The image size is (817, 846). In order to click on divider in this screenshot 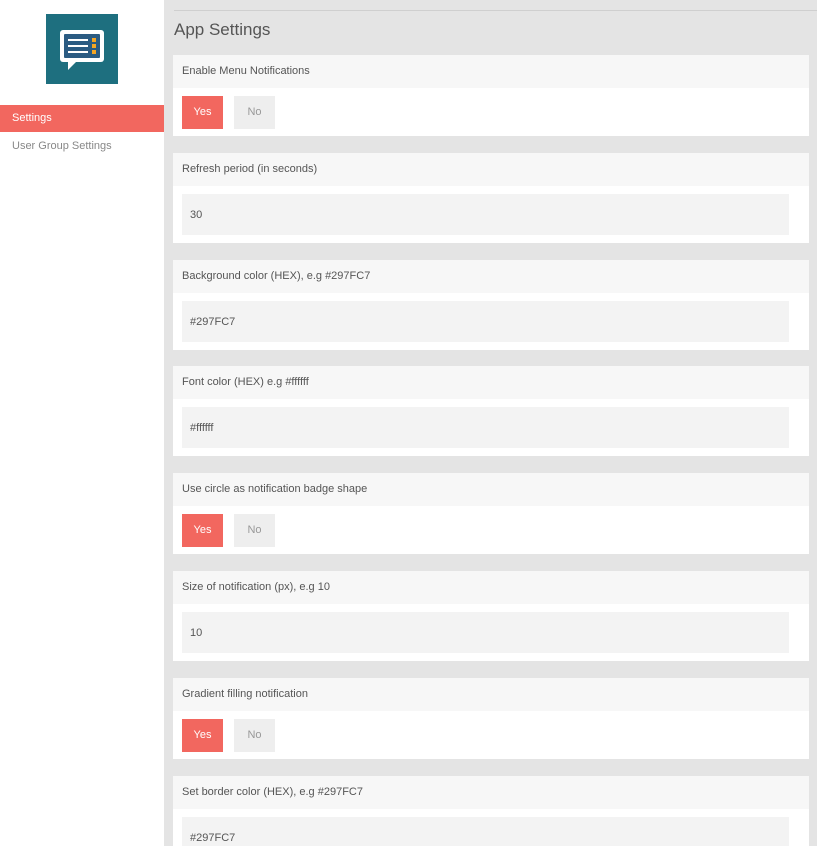, I will do `click(495, 10)`.